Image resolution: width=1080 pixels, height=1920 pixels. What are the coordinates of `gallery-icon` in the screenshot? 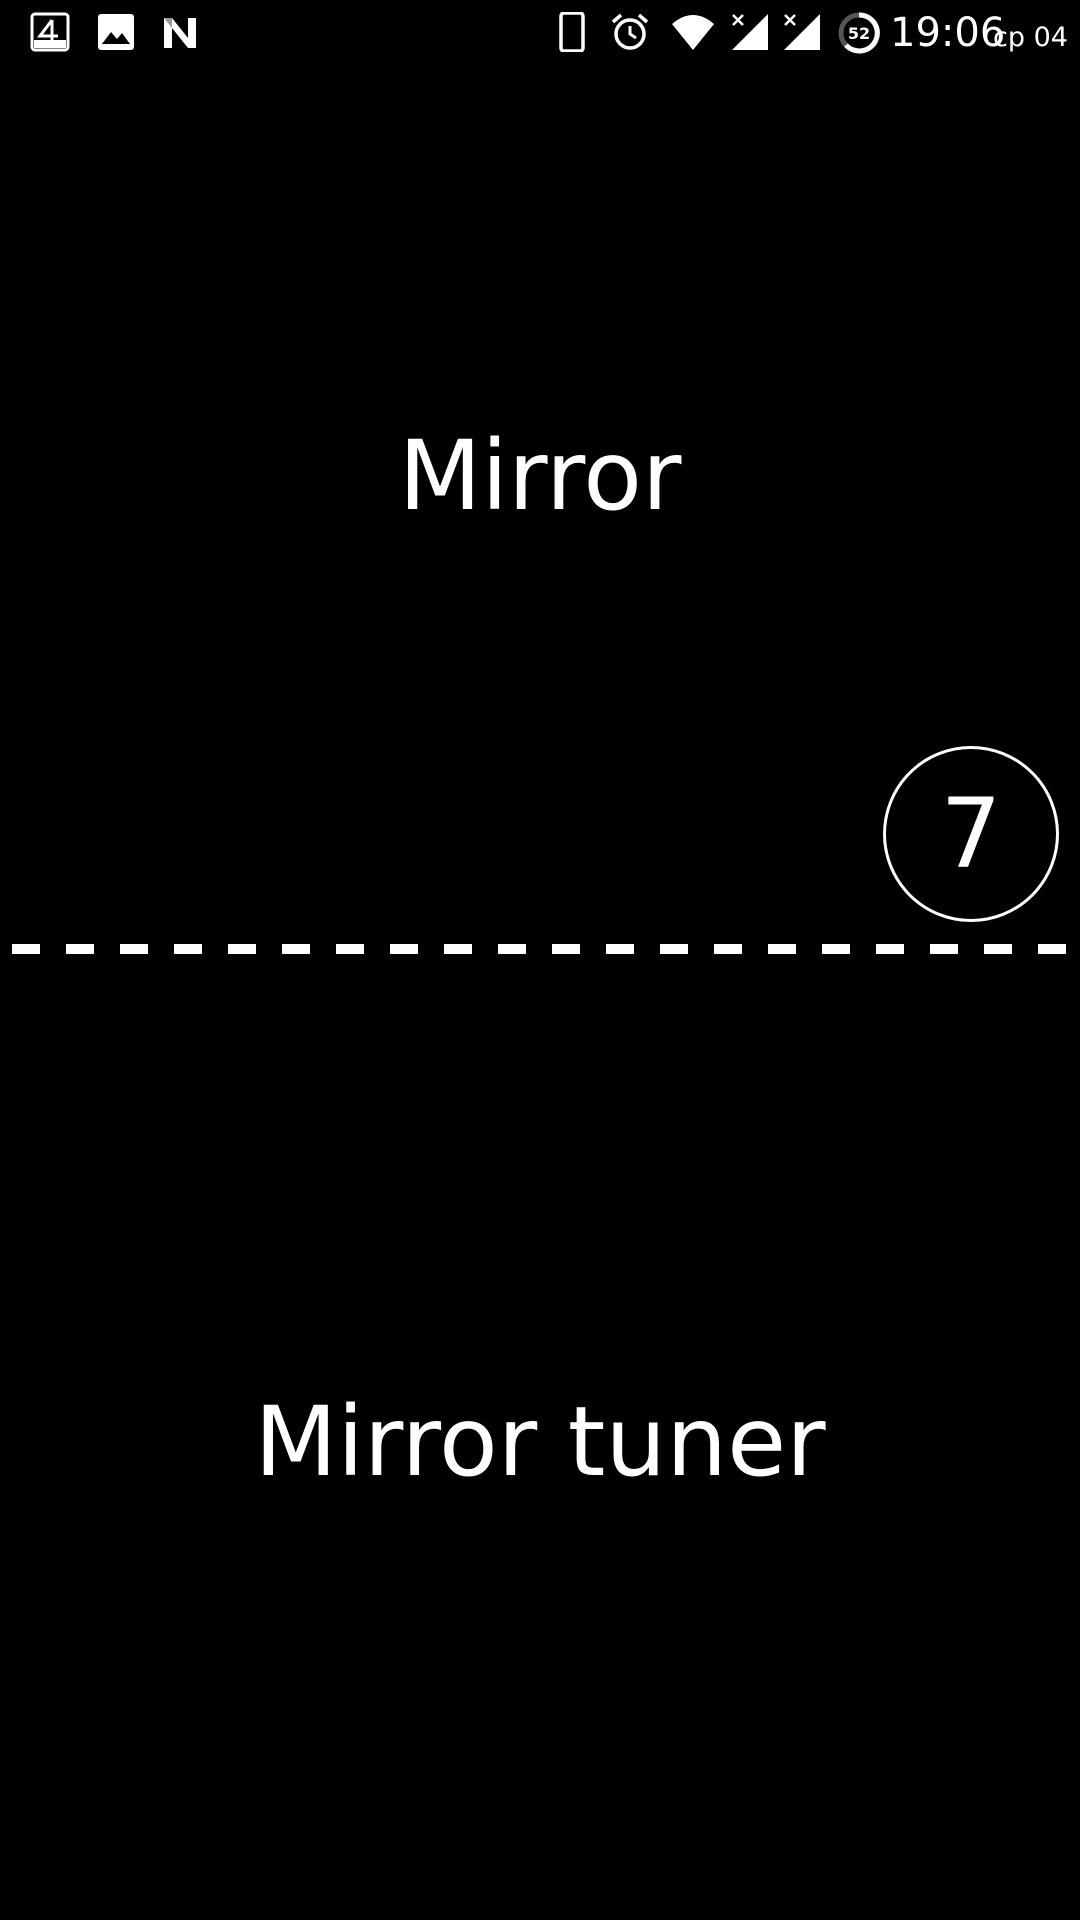 It's located at (116, 32).